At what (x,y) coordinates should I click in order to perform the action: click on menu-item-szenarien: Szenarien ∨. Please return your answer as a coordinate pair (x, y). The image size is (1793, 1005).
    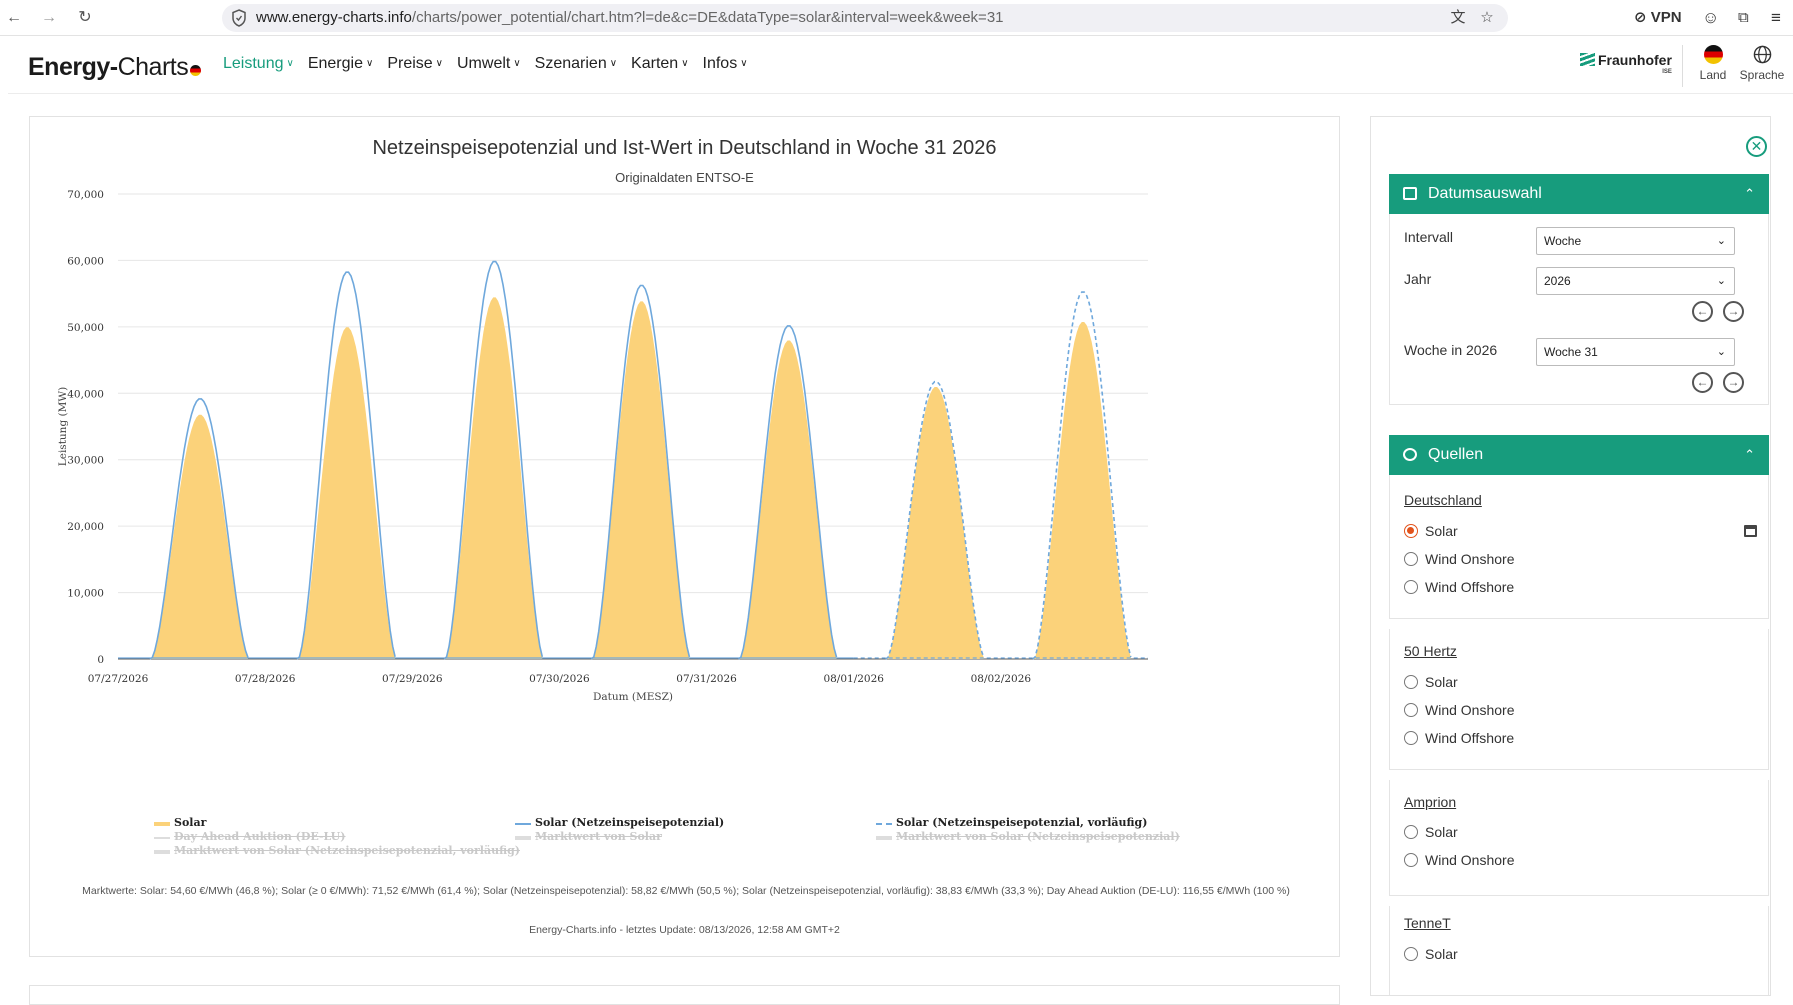
    Looking at the image, I should click on (576, 64).